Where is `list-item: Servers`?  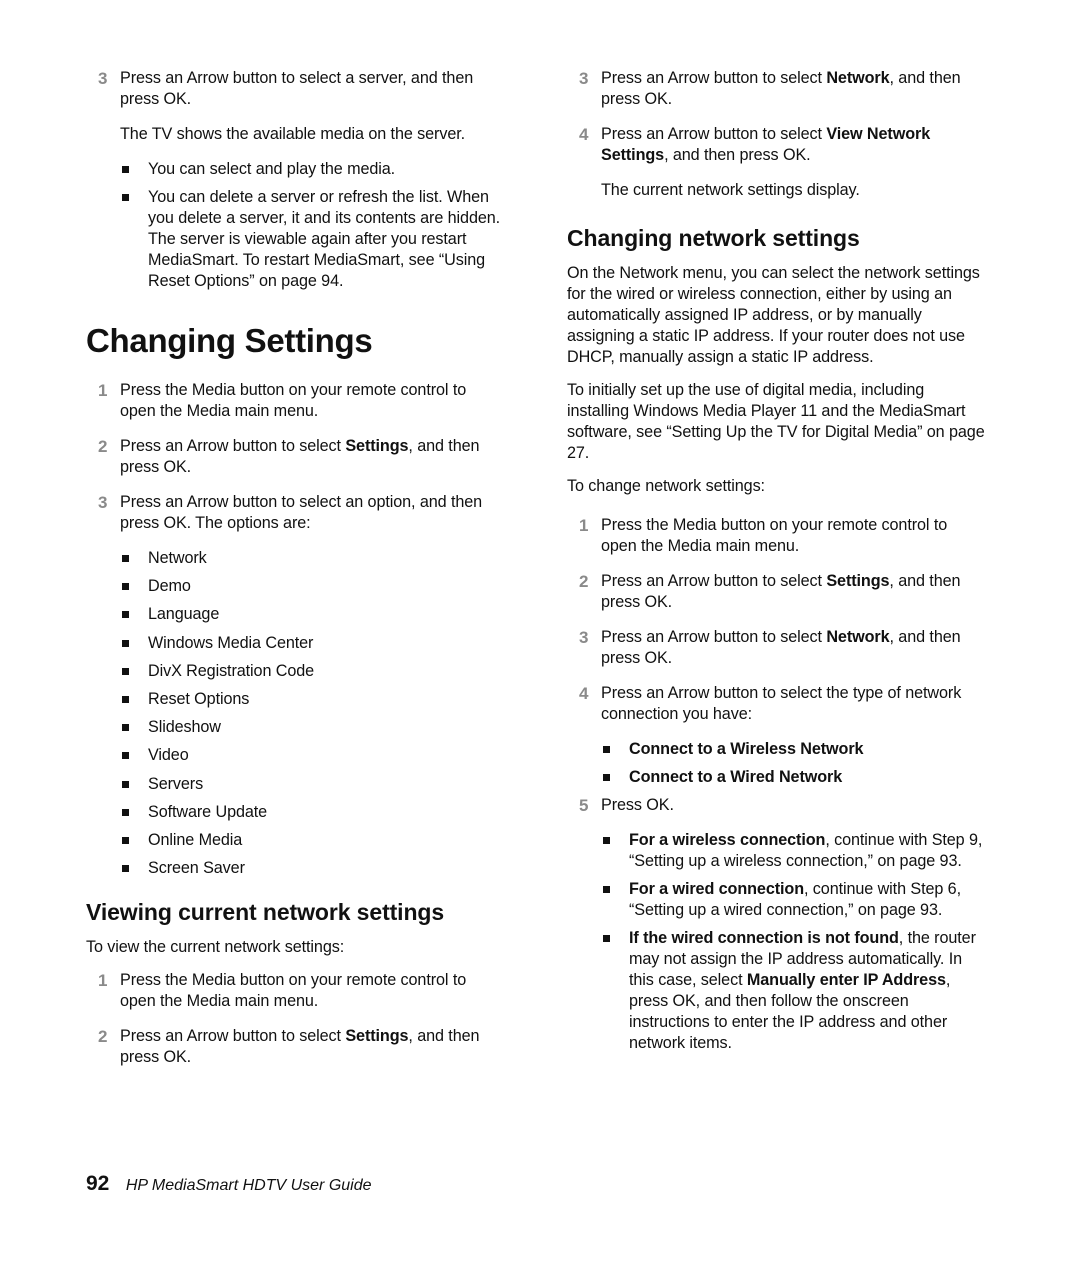
list-item: Servers is located at coordinates (314, 784).